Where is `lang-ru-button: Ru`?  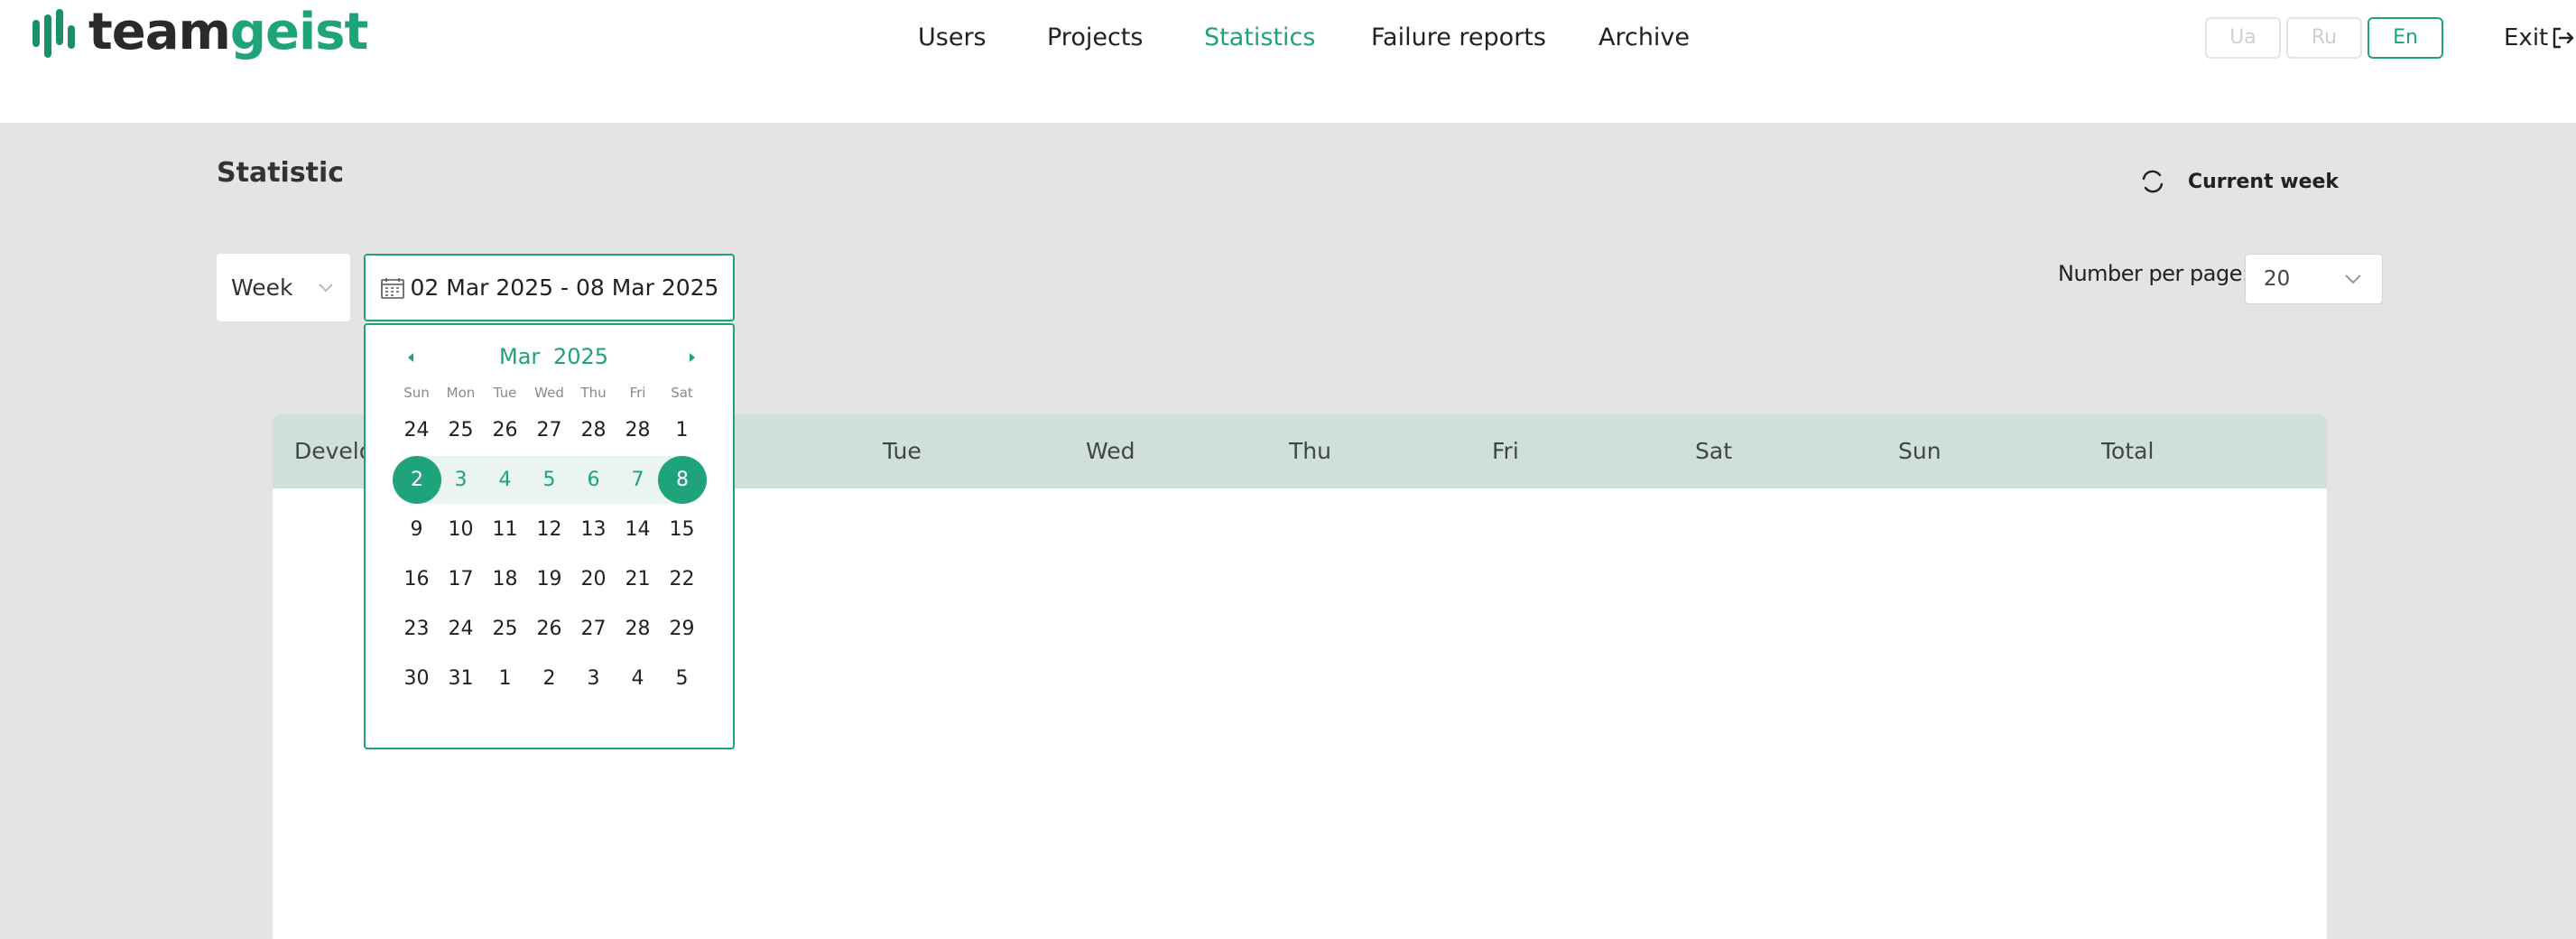
lang-ru-button: Ru is located at coordinates (2324, 38).